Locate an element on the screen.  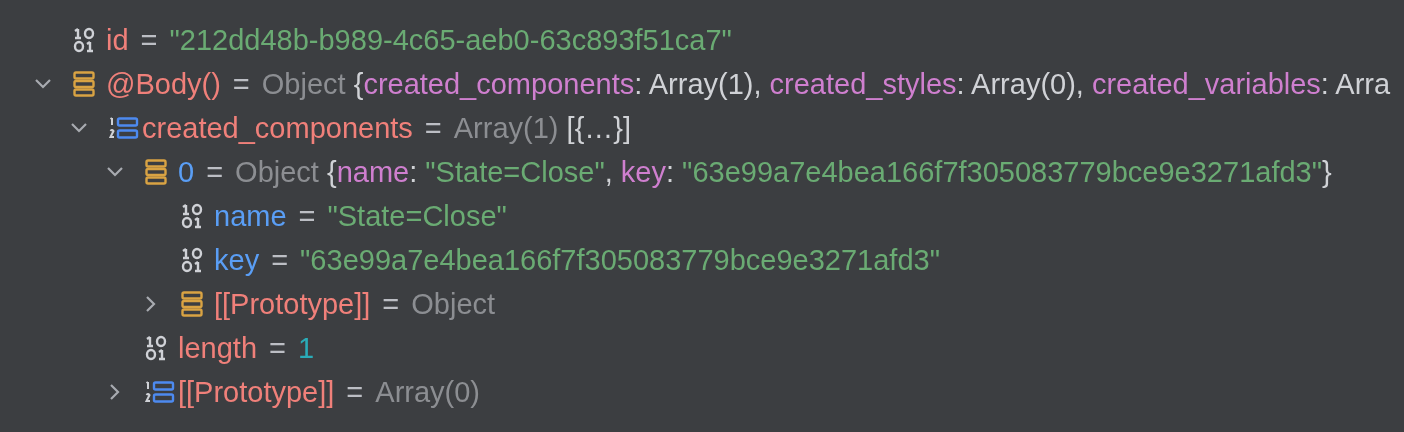
variable-value: = "63e99a7e4bea166f7f305083779bce9e3271afd3" is located at coordinates (605, 260).